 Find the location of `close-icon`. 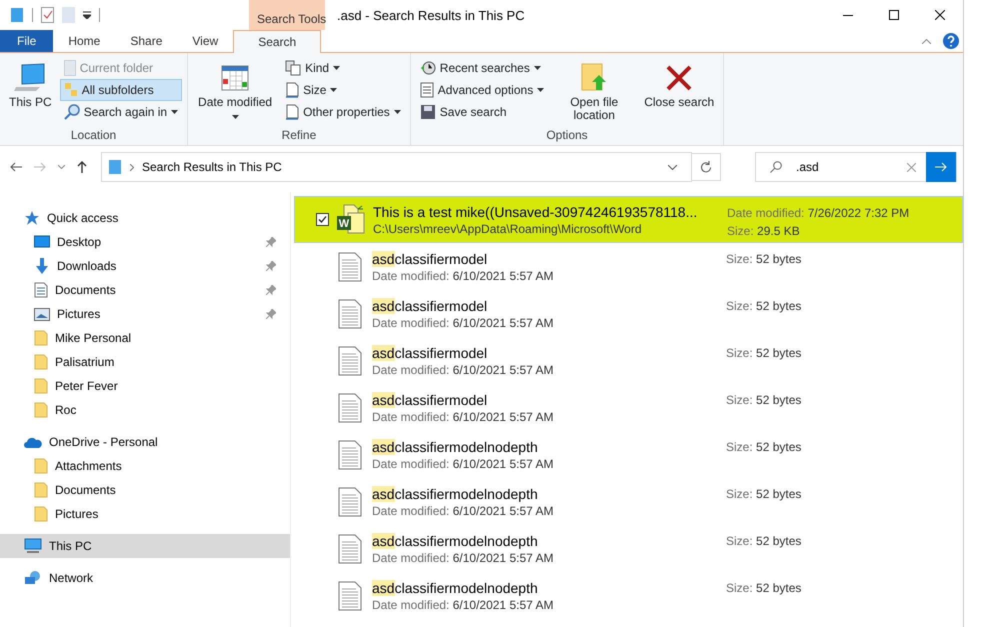

close-icon is located at coordinates (940, 15).